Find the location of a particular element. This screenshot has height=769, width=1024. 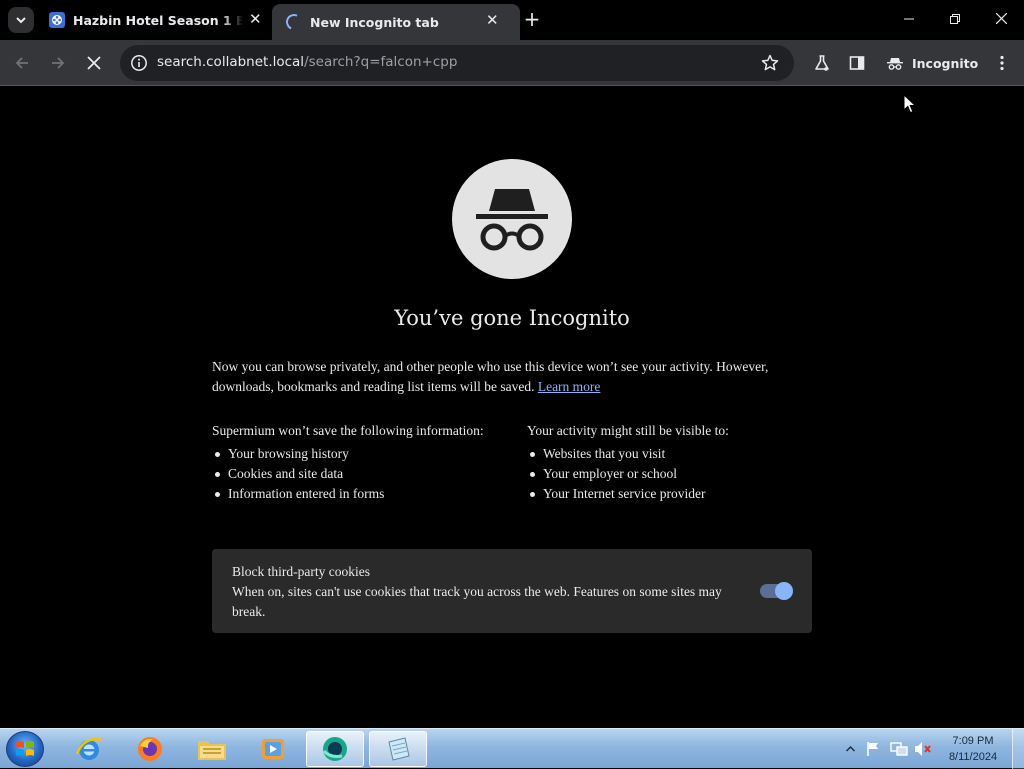

start-button is located at coordinates (25, 749).